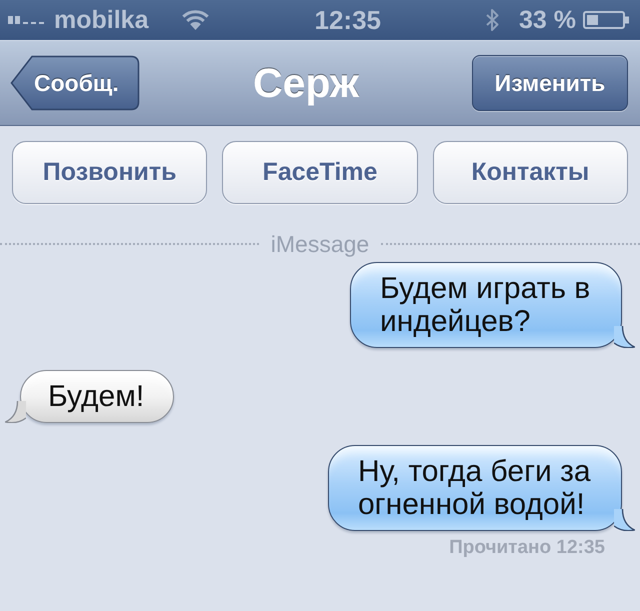  What do you see at coordinates (306, 83) in the screenshot?
I see `nav-title: Серж` at bounding box center [306, 83].